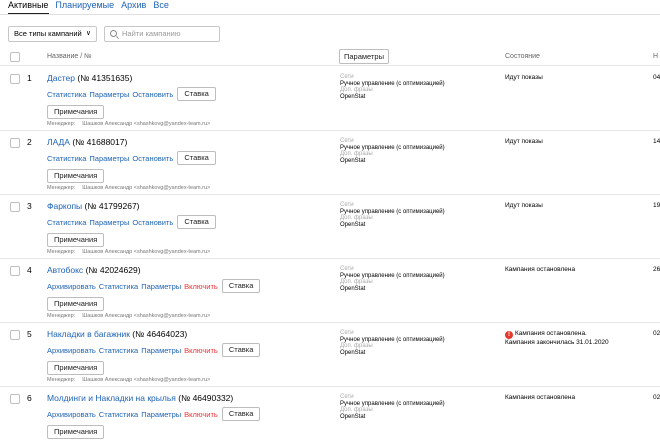 This screenshot has width=660, height=440. Describe the element at coordinates (656, 269) in the screenshot. I see `campaign-date: 26` at that location.